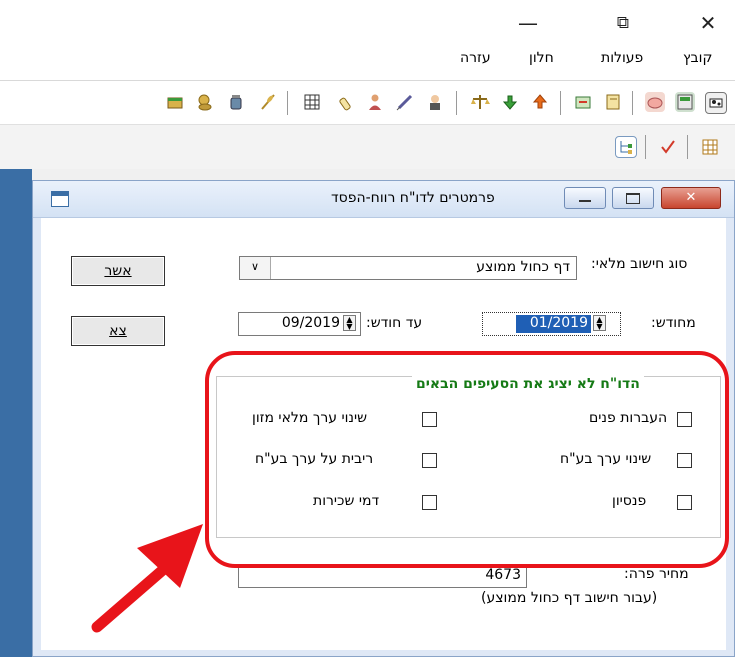 This screenshot has height=657, width=735. Describe the element at coordinates (147, 578) in the screenshot. I see `red-arrow-icon` at that location.